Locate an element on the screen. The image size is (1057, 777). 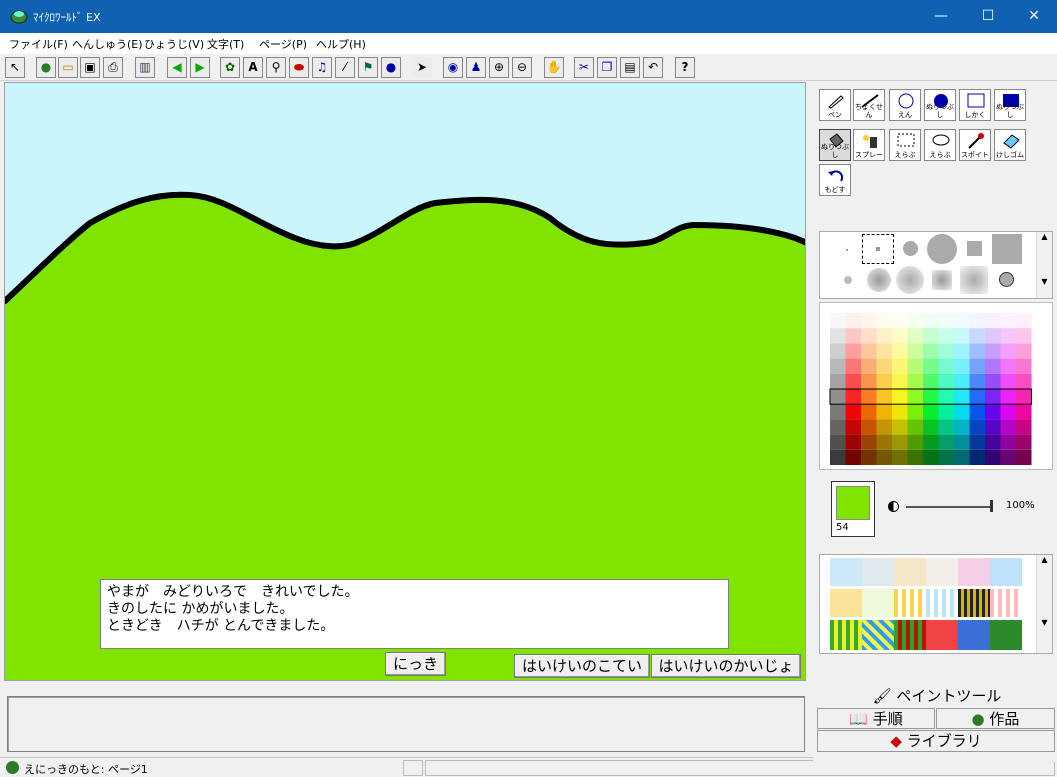
tab-steps: 📖 手順 is located at coordinates (876, 718).